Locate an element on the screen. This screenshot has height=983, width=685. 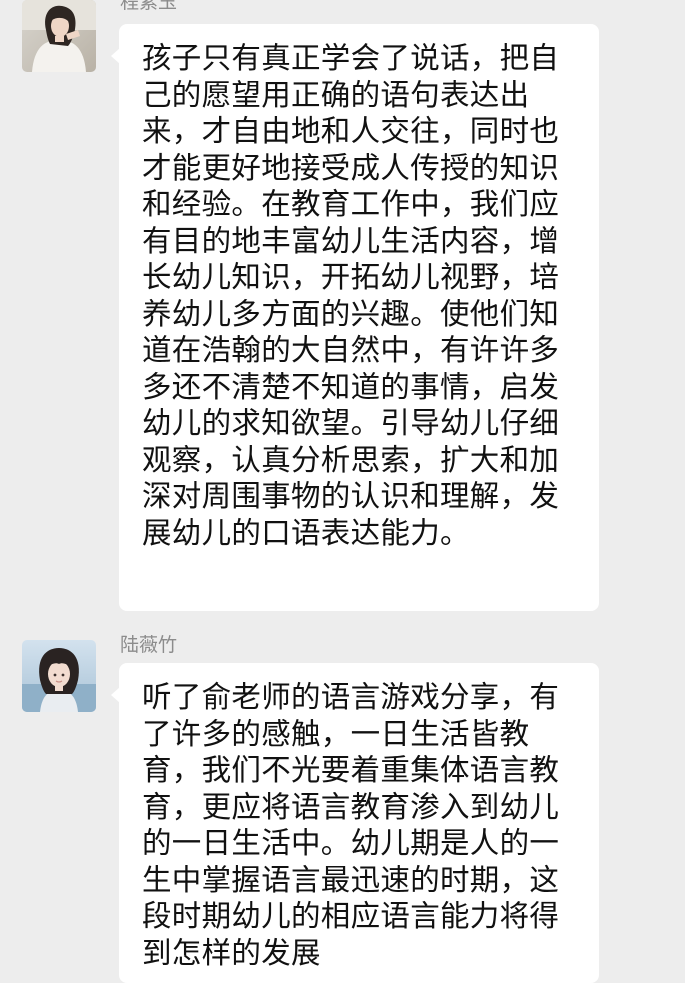
avatar-girl-bob-hair-icon is located at coordinates (59, 676).